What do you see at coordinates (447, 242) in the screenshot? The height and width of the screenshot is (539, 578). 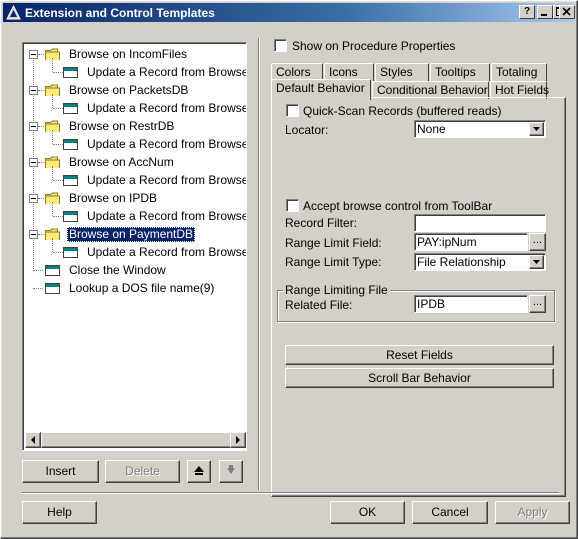 I see `range-limit-field-value: PAY:ipNum` at bounding box center [447, 242].